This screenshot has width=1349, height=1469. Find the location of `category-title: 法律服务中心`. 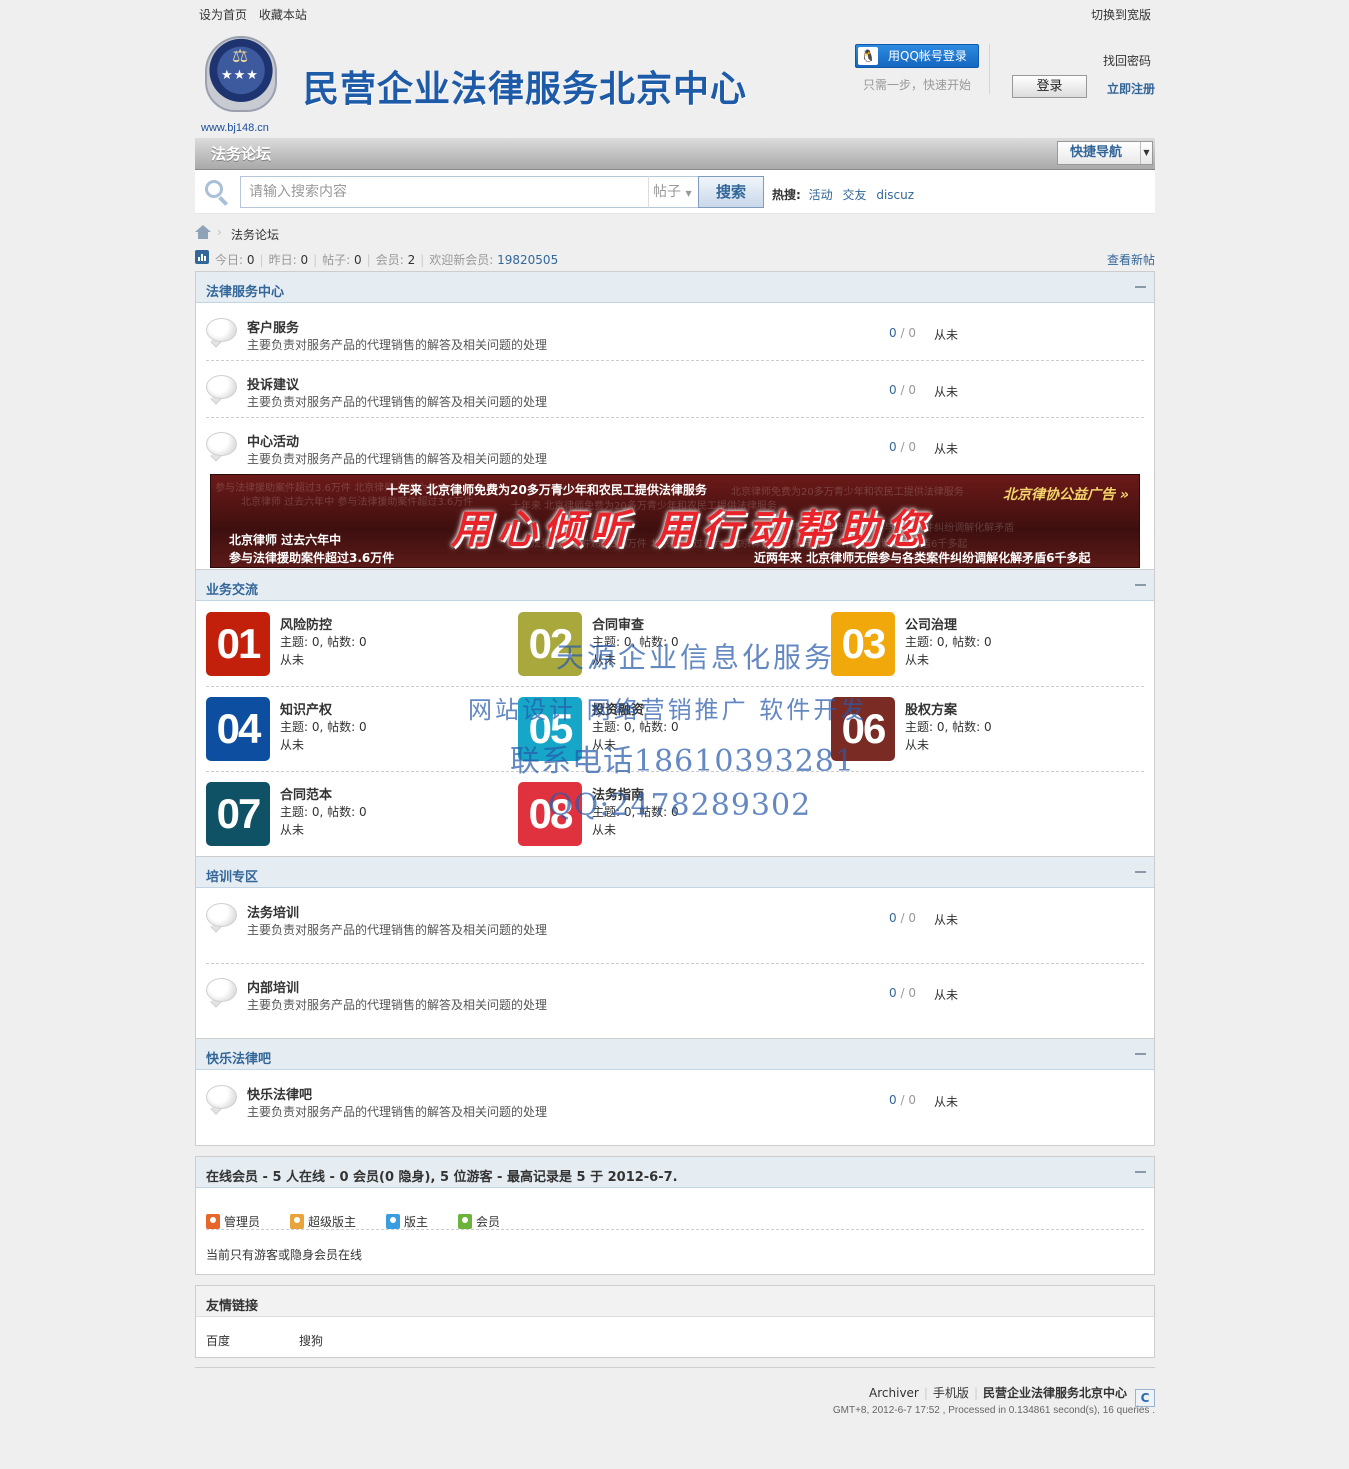

category-title: 法律服务中心 is located at coordinates (245, 290).